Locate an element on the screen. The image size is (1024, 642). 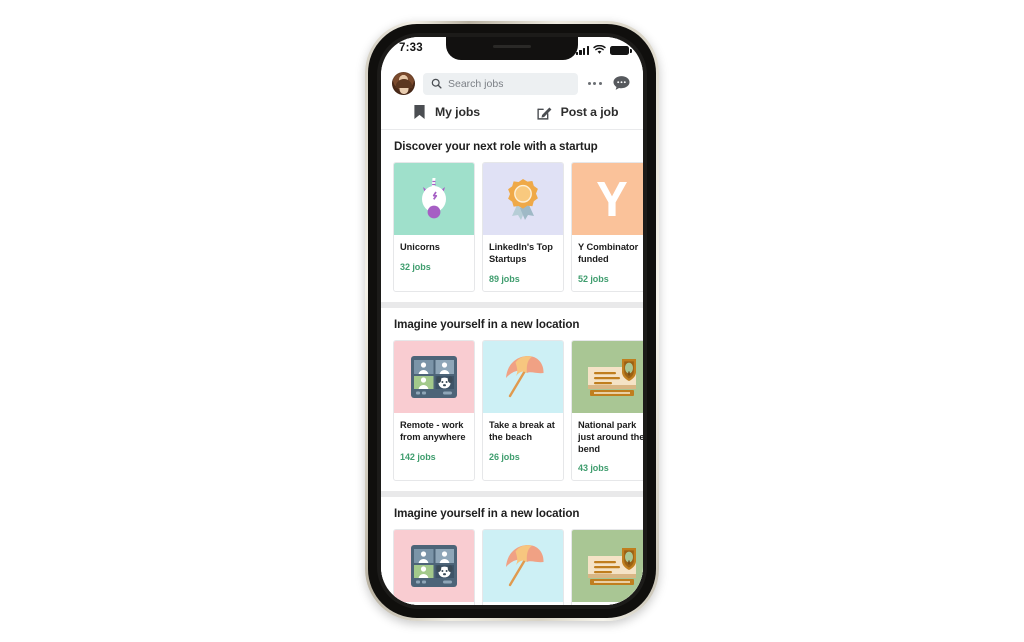
status-indicators is located at coordinates (603, 49).